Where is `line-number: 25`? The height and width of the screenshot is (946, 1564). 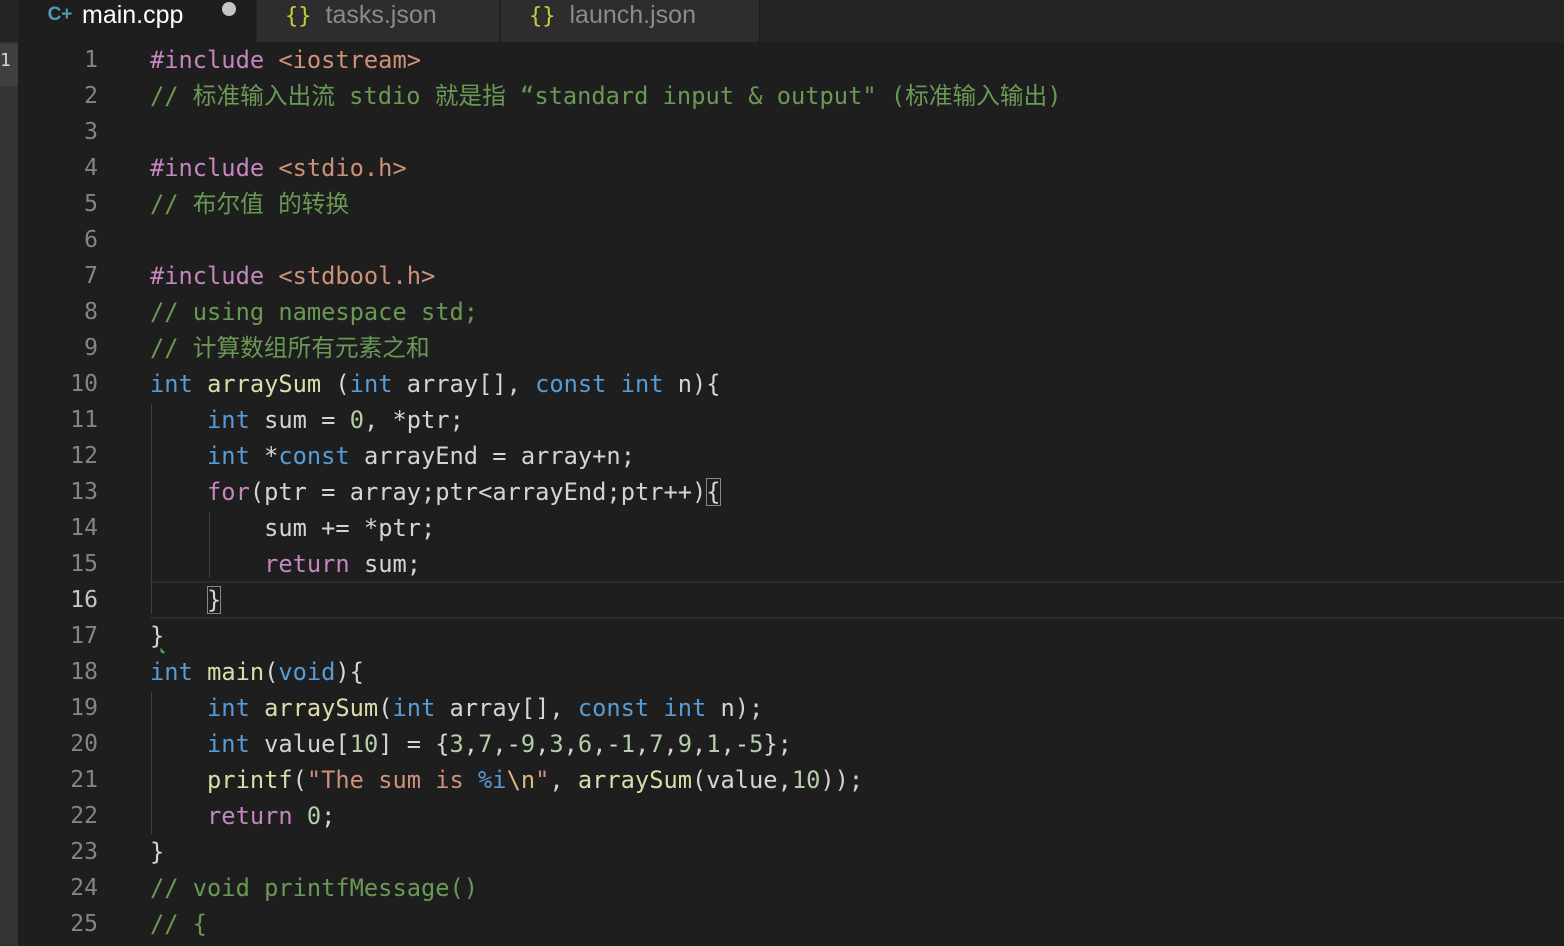
line-number: 25 is located at coordinates (84, 924).